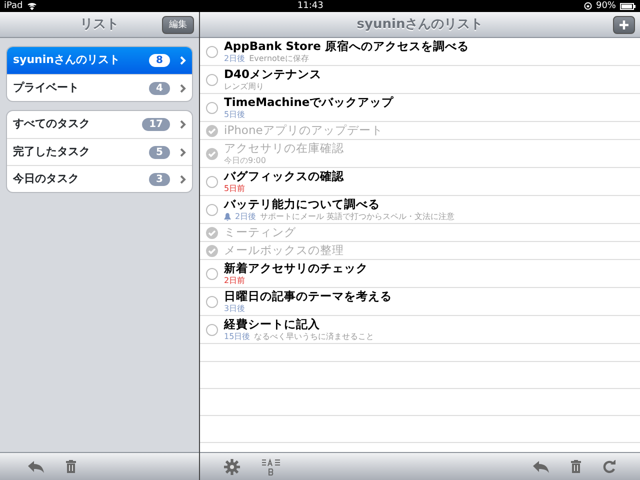 This screenshot has height=480, width=640. I want to click on task-note: レンズ周り, so click(244, 87).